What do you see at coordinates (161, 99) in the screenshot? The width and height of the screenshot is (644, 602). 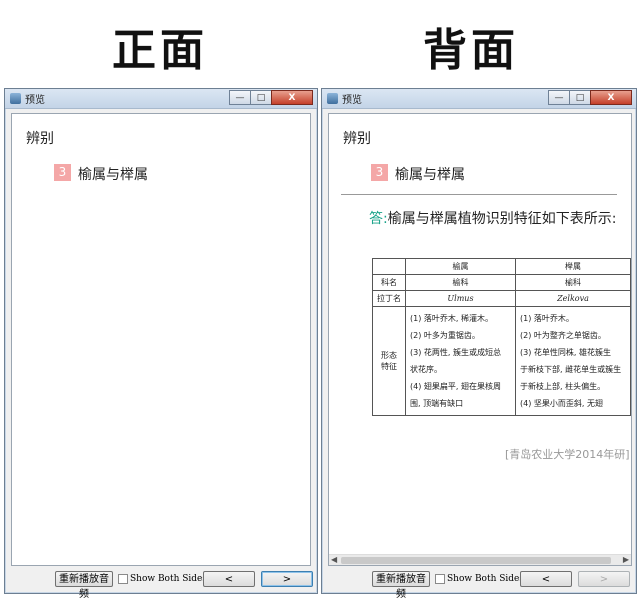 I see `front-titlebar: 预览 — □ X` at bounding box center [161, 99].